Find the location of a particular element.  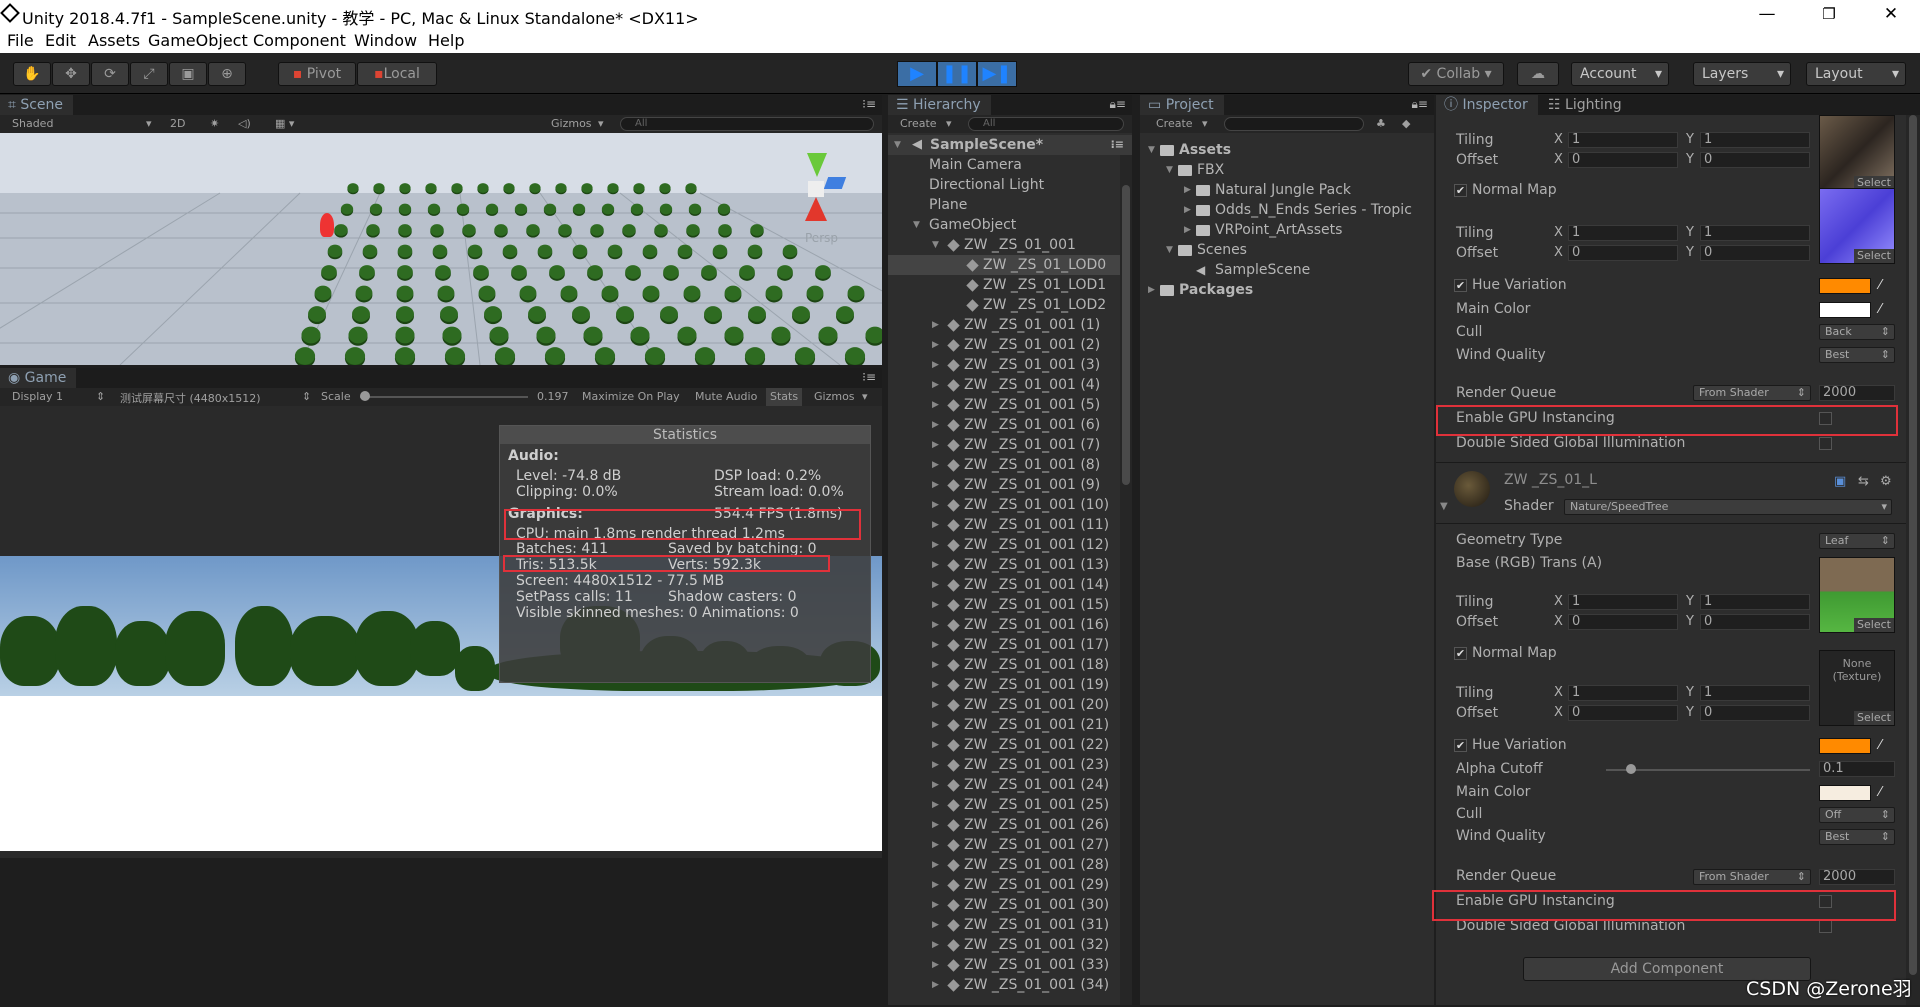

menu-help: Help is located at coordinates (446, 40).